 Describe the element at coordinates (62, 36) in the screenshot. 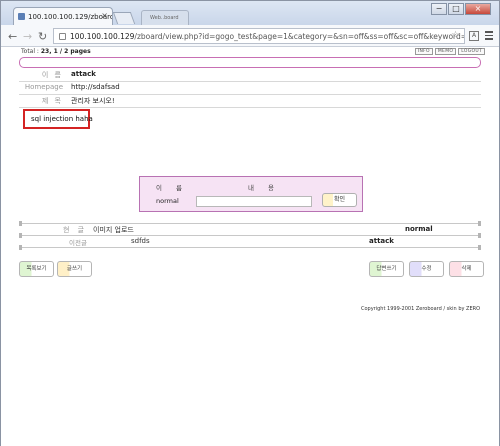

I see `page-info-icon` at that location.